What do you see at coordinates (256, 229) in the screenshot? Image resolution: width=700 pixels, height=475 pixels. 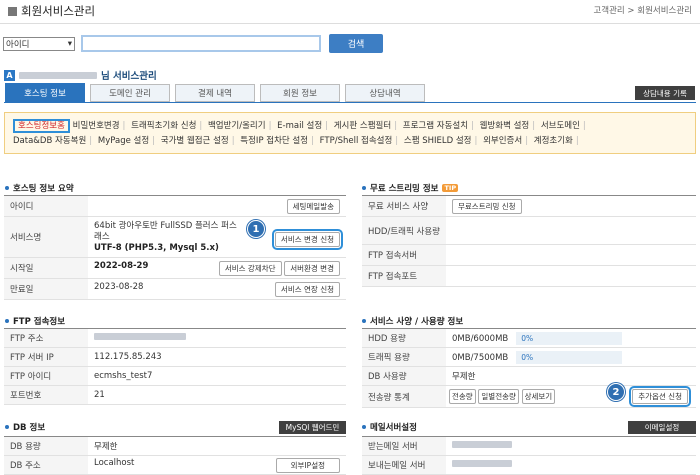 I see `callout-badge-1: 1` at bounding box center [256, 229].